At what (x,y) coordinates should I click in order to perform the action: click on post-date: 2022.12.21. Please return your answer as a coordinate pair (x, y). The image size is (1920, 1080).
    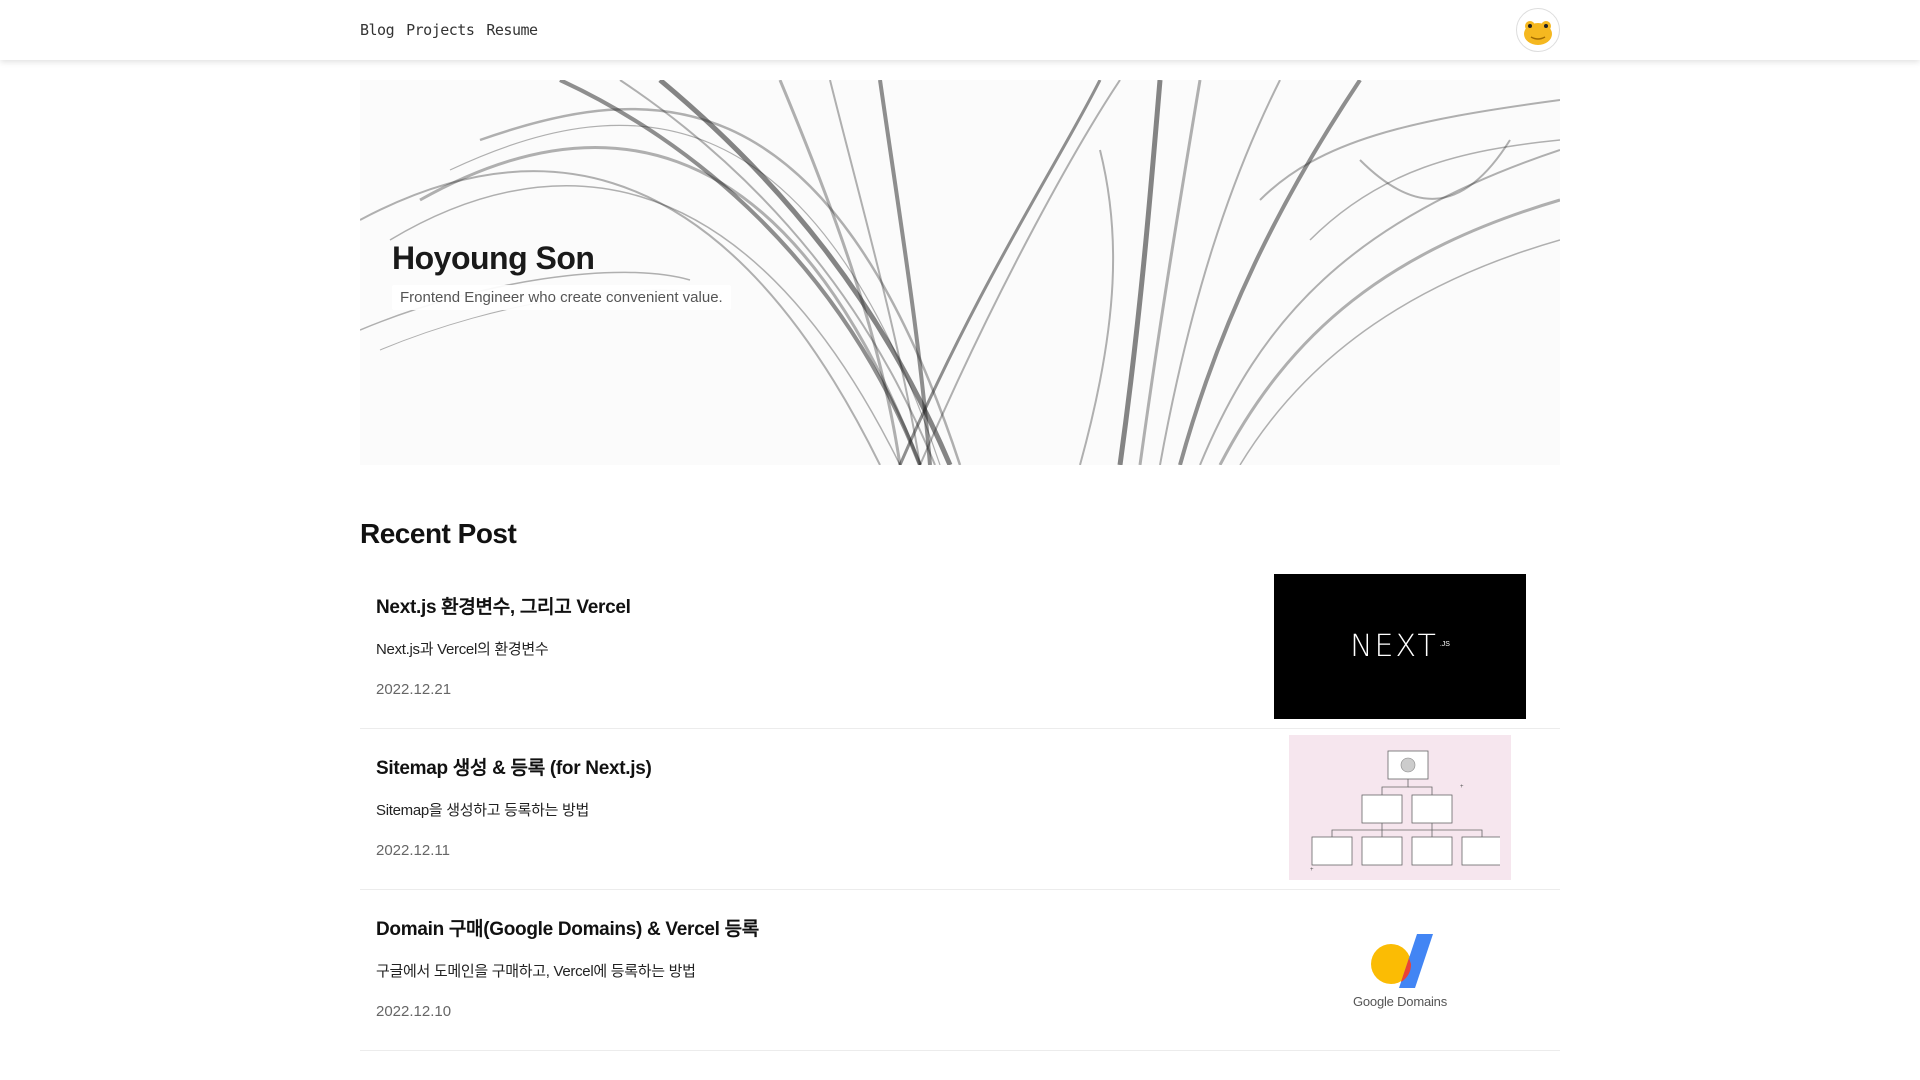
    Looking at the image, I should click on (414, 689).